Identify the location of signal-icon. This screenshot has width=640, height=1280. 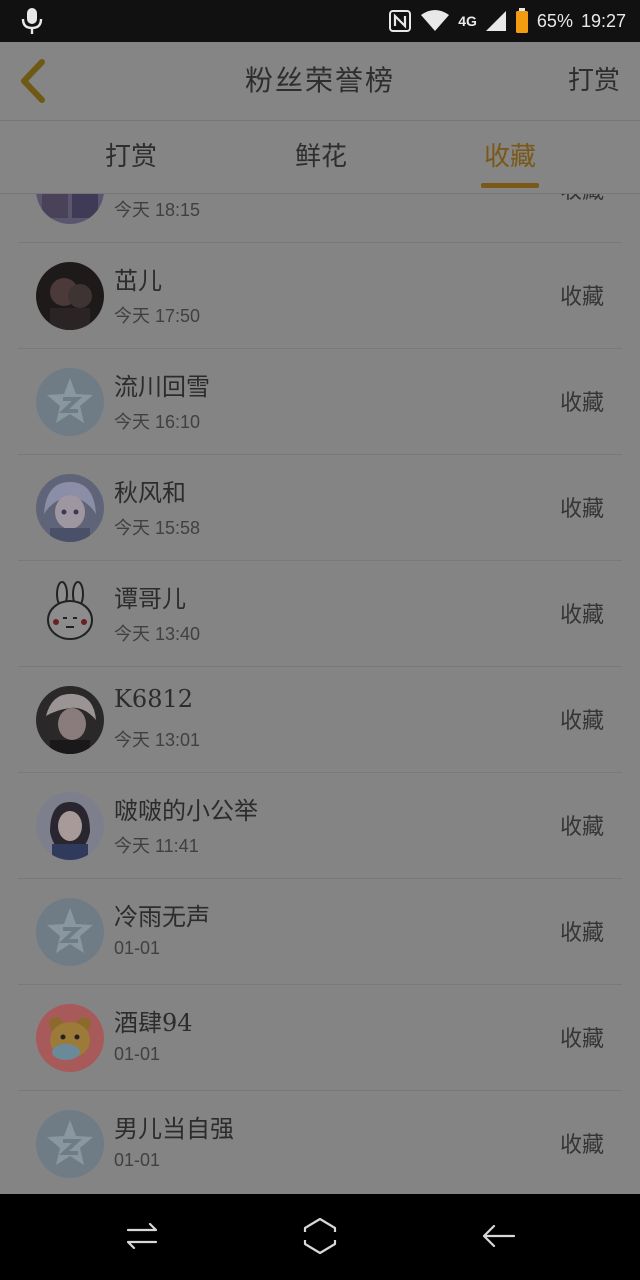
(496, 21).